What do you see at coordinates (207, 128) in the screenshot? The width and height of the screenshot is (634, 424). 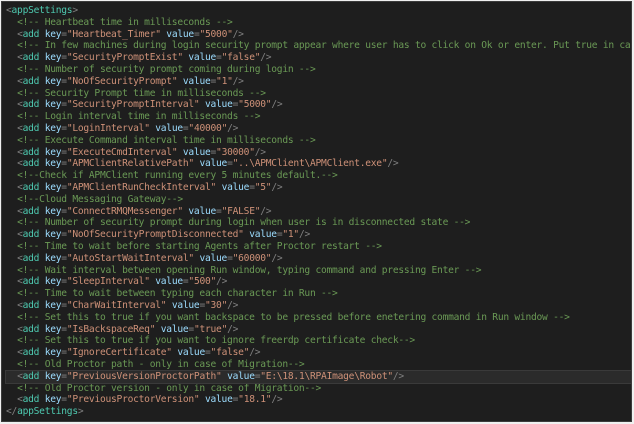 I see `setting-value: 40000` at bounding box center [207, 128].